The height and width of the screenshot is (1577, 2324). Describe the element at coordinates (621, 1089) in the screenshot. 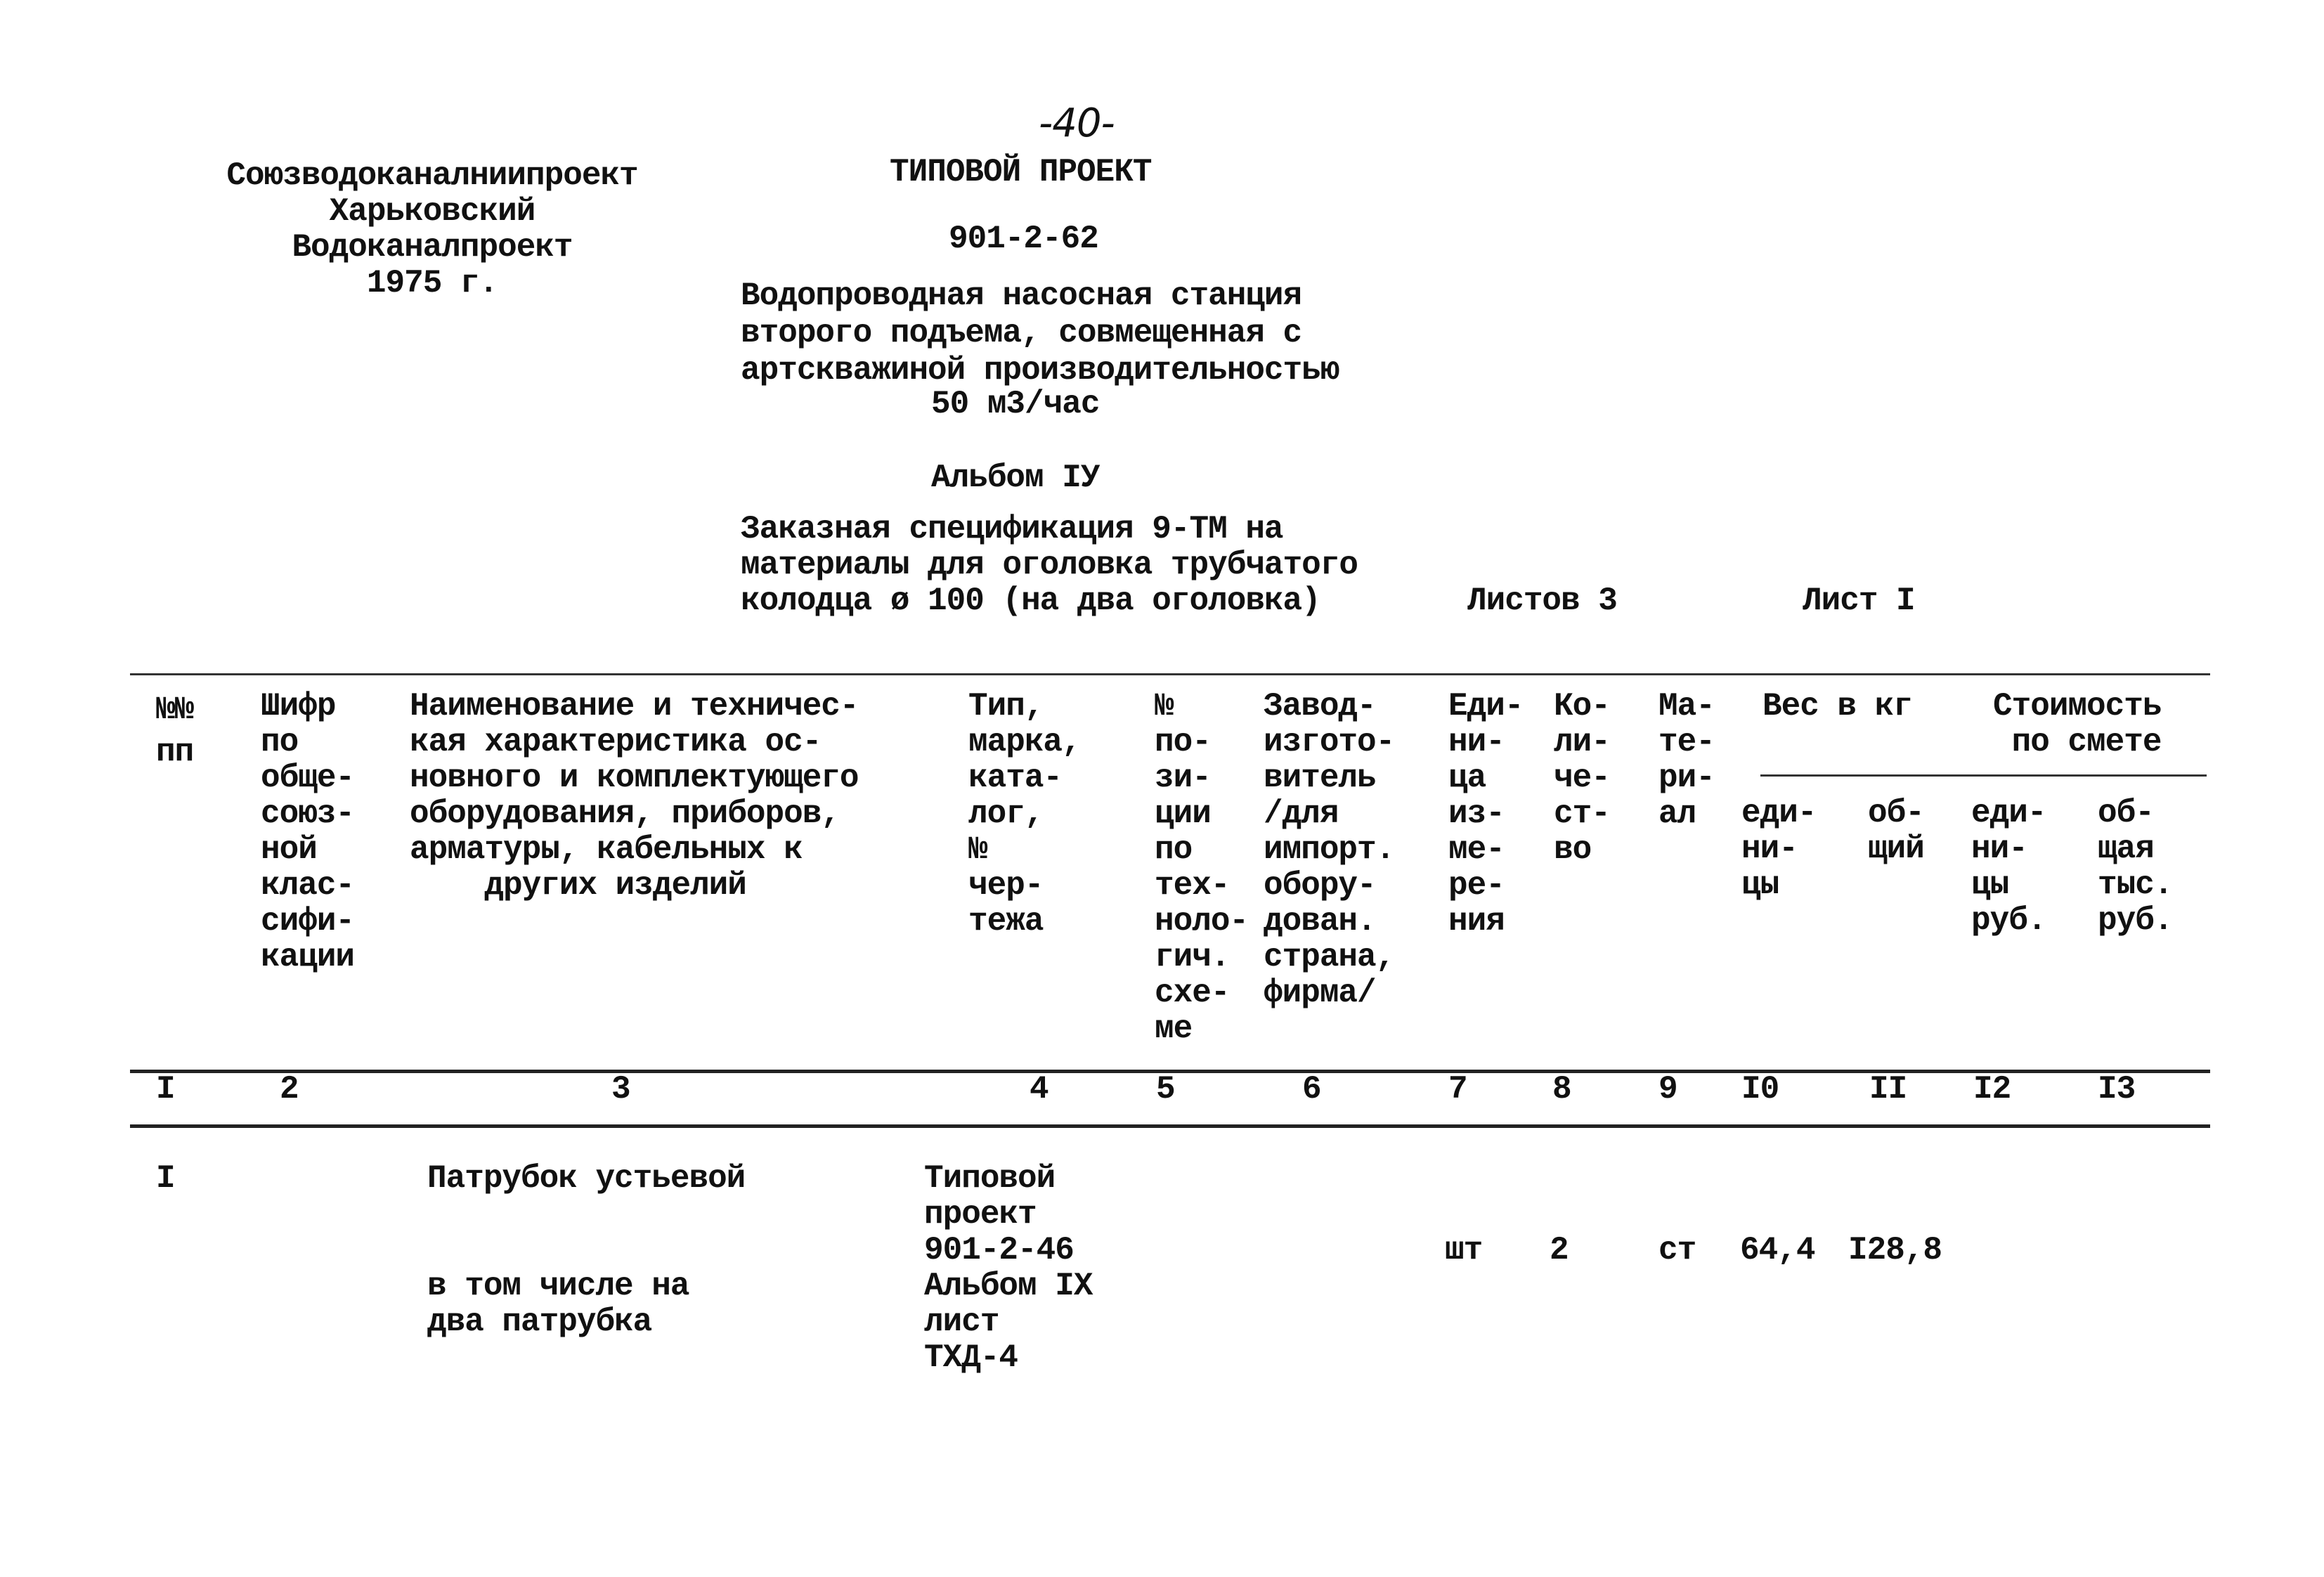

I see `column-number: 3` at that location.